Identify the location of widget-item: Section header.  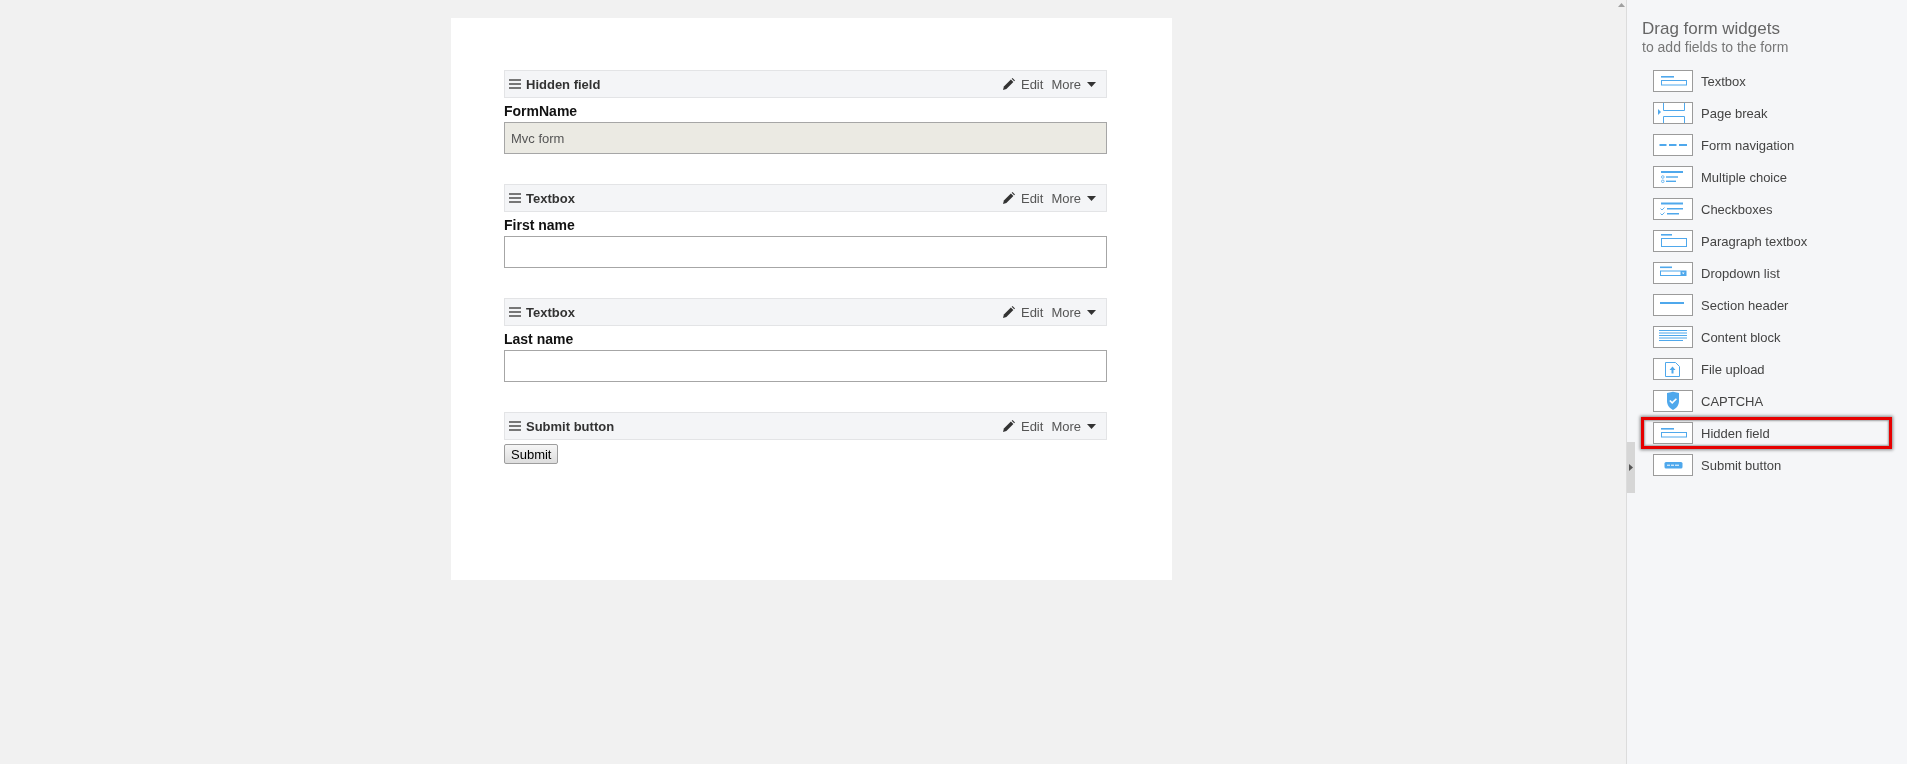
(1766, 305).